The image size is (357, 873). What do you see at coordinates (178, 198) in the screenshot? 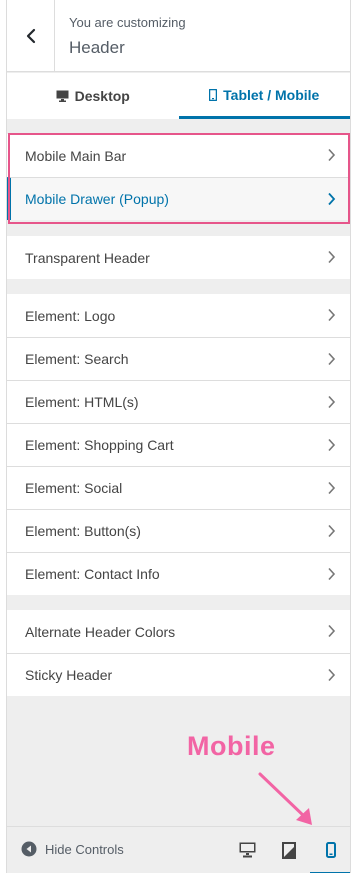
I see `list-item-mobile-drawer: Mobile Drawer (Popup)` at bounding box center [178, 198].